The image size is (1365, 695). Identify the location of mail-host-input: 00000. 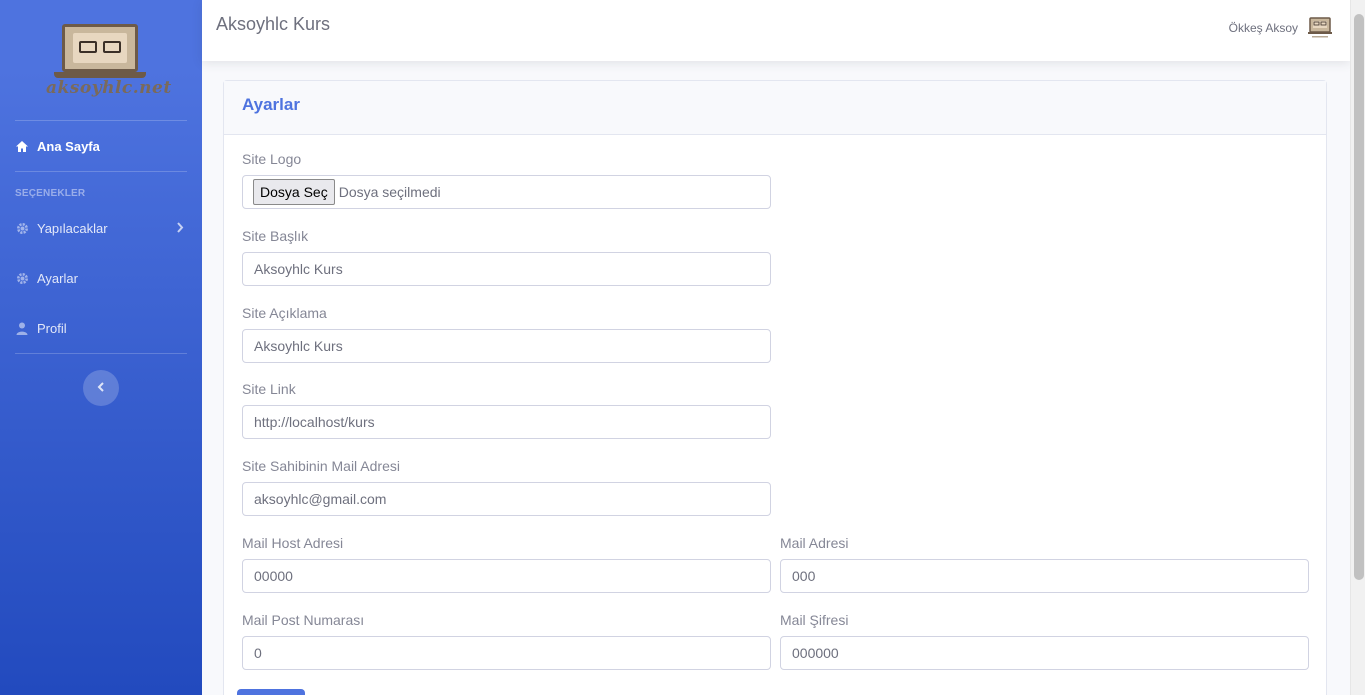
(506, 576).